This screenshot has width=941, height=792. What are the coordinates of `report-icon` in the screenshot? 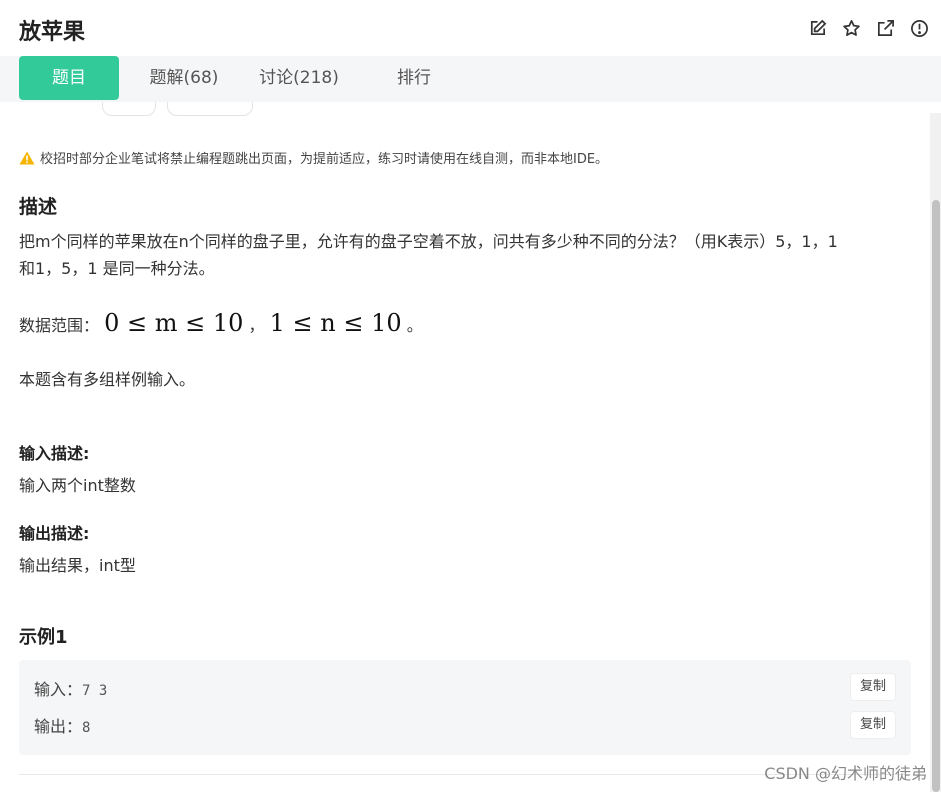 It's located at (919, 28).